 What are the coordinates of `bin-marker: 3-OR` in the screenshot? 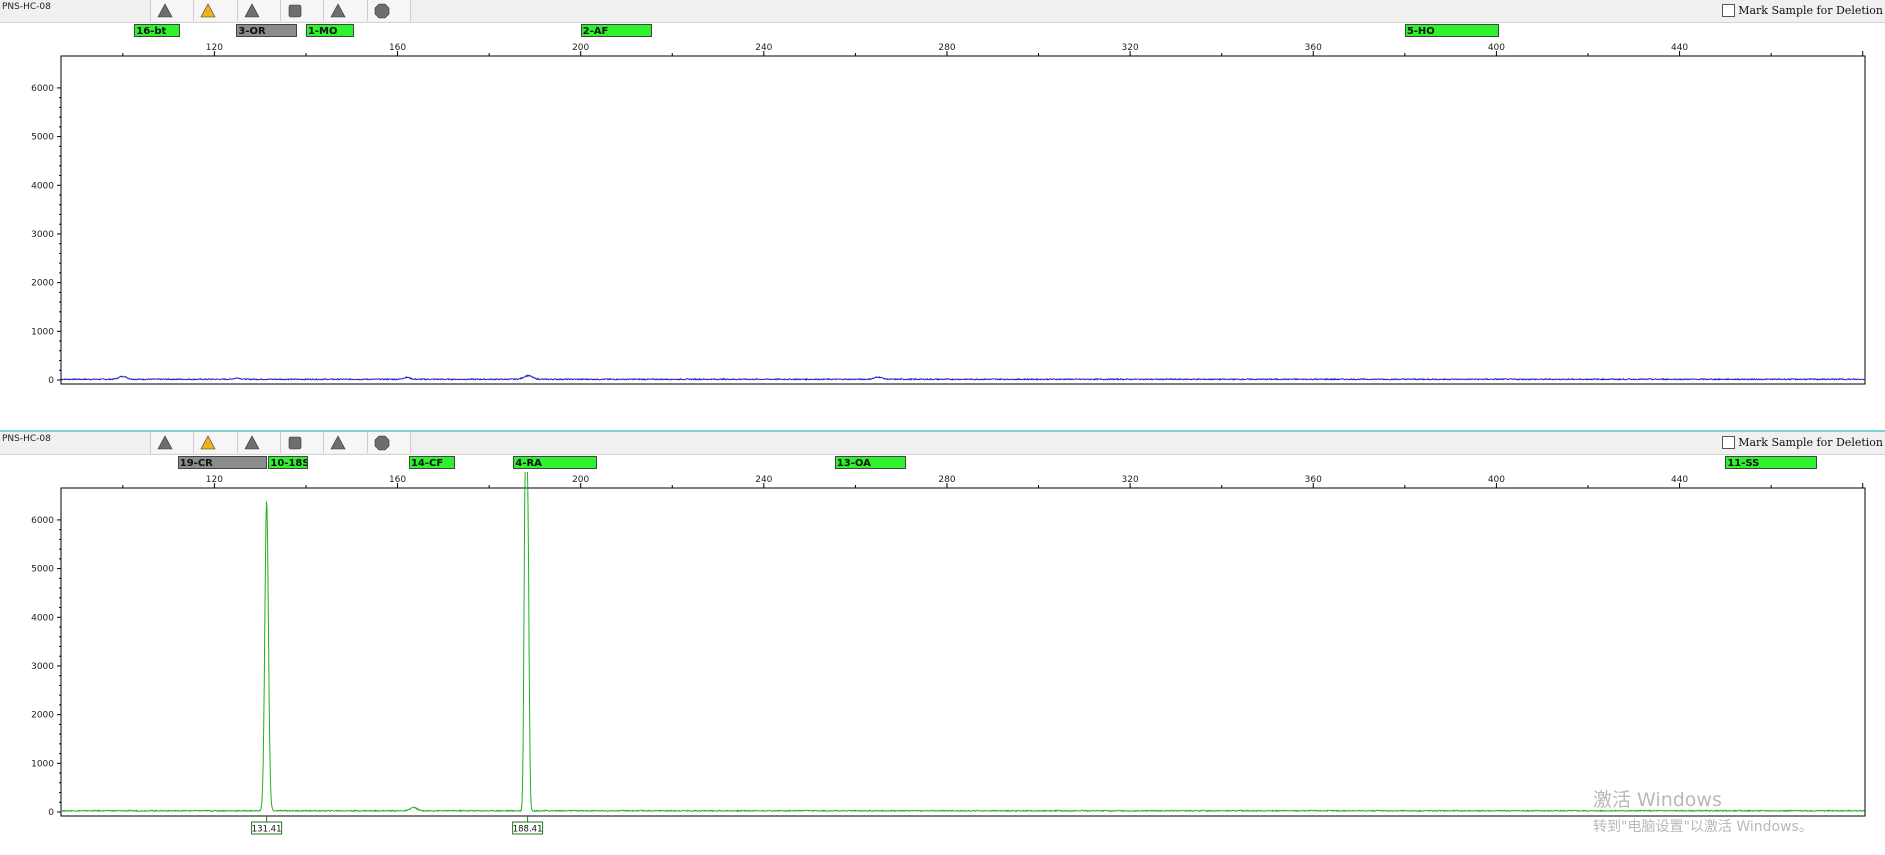 It's located at (266, 30).